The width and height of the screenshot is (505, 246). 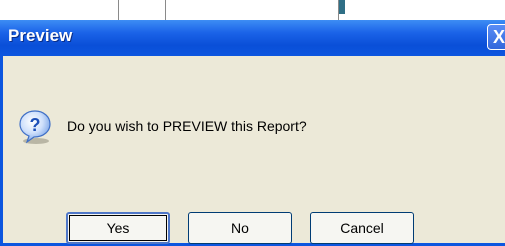 I want to click on dialog-message: Do you wish to PREVIEW this Report?, so click(x=187, y=126).